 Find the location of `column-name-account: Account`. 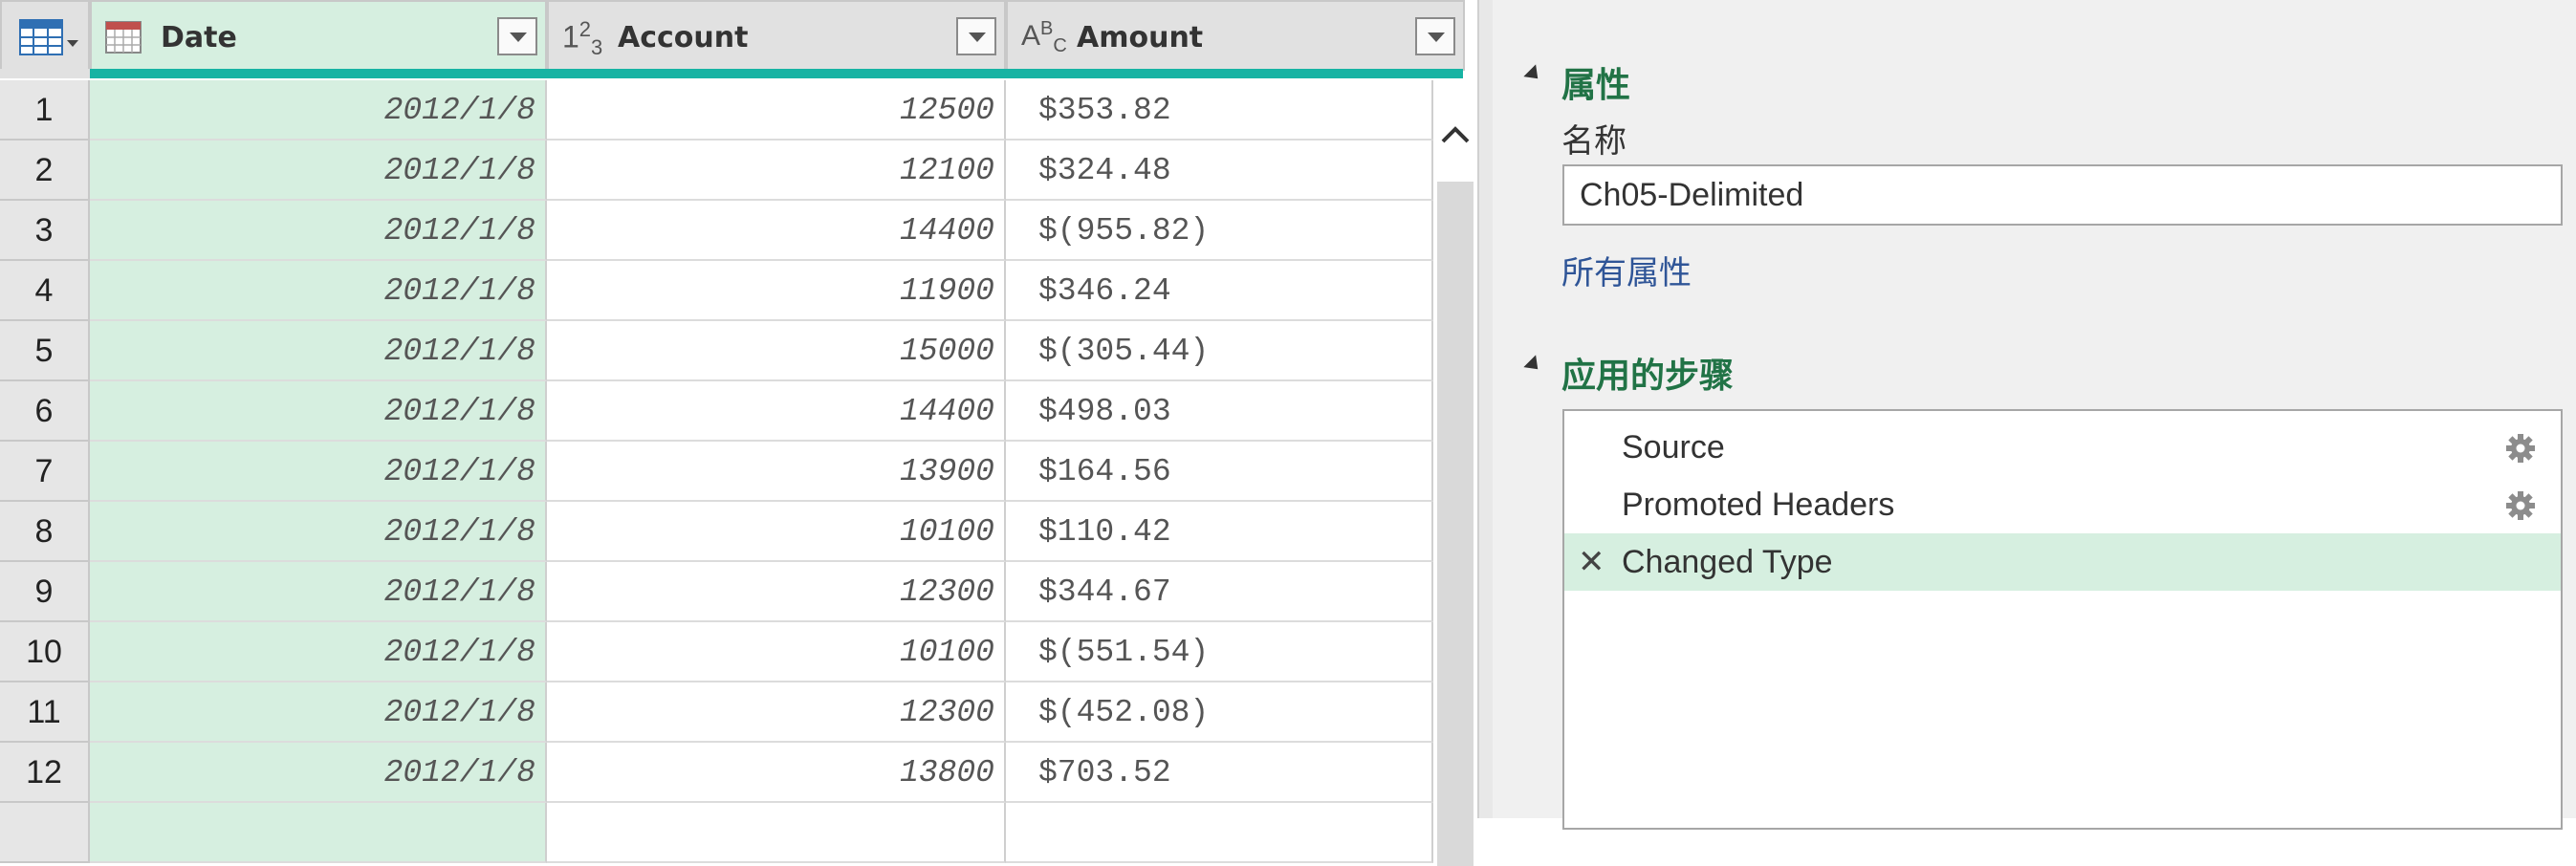

column-name-account: Account is located at coordinates (683, 37).